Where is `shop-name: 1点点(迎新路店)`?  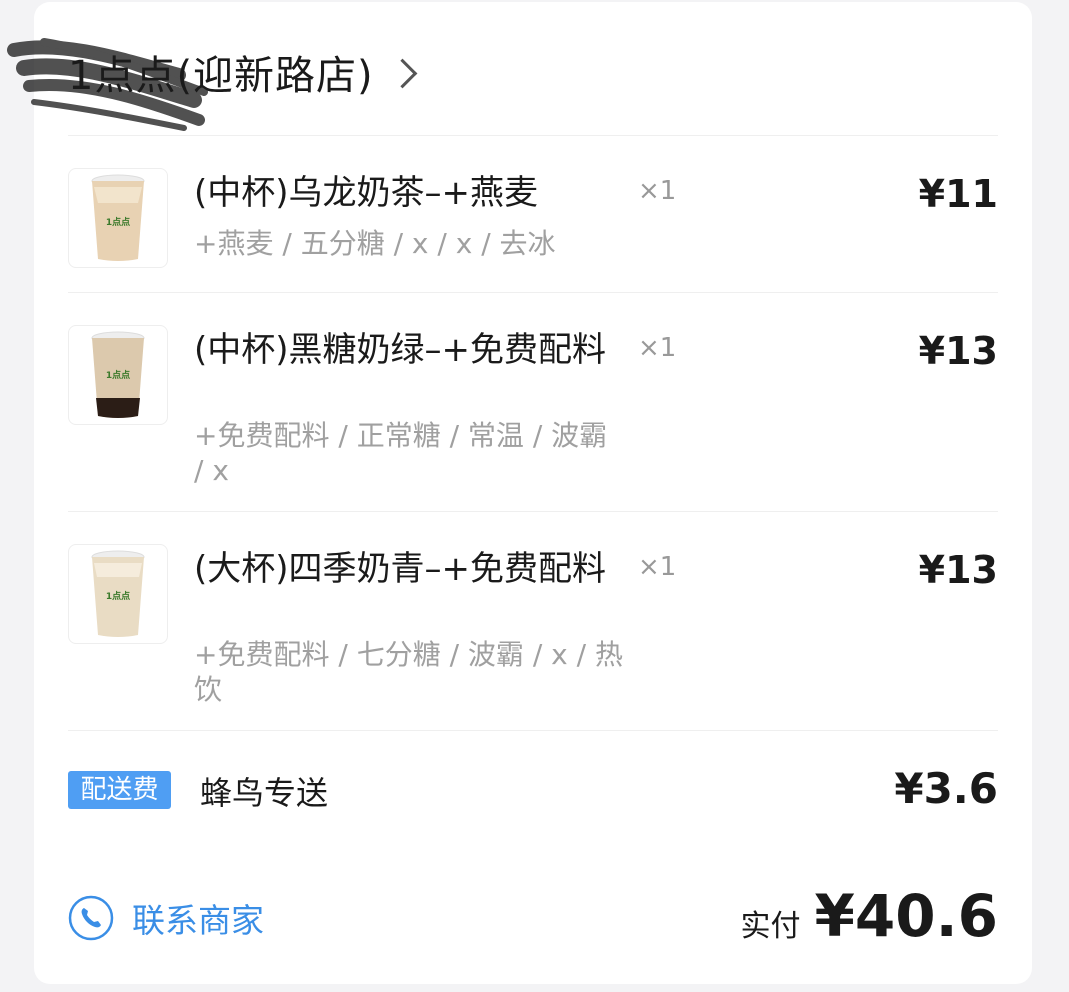
shop-name: 1点点(迎新路店) is located at coordinates (221, 72).